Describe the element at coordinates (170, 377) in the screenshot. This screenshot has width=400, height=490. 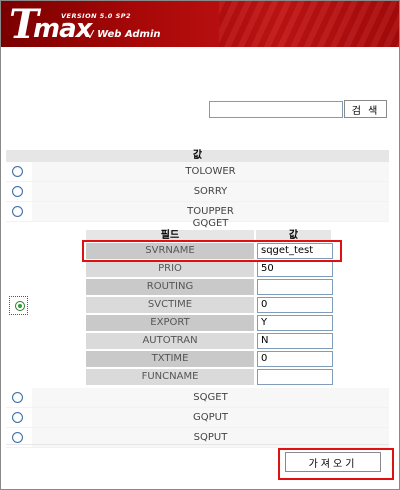
I see `field-name: FUNCNAME` at that location.